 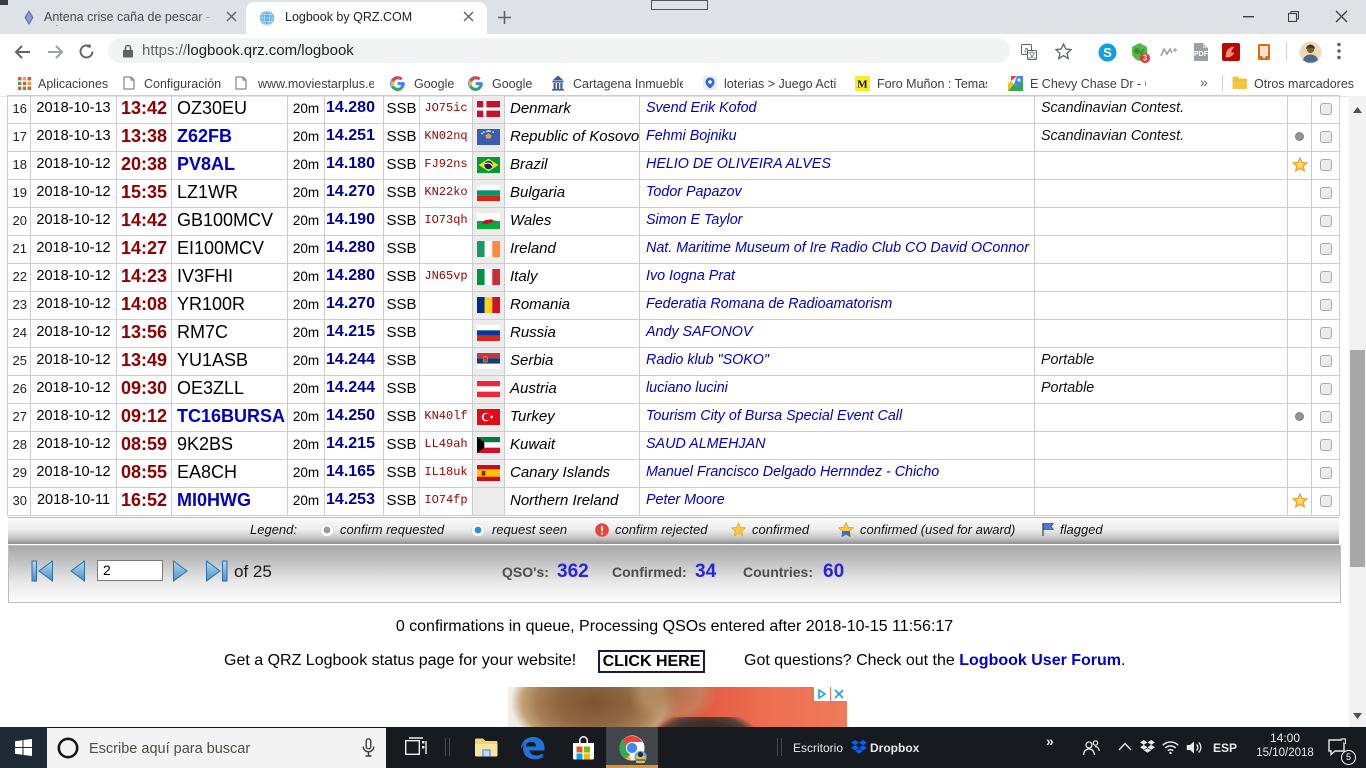 What do you see at coordinates (1201, 54) in the screenshot?
I see `svg-text: PDF` at bounding box center [1201, 54].